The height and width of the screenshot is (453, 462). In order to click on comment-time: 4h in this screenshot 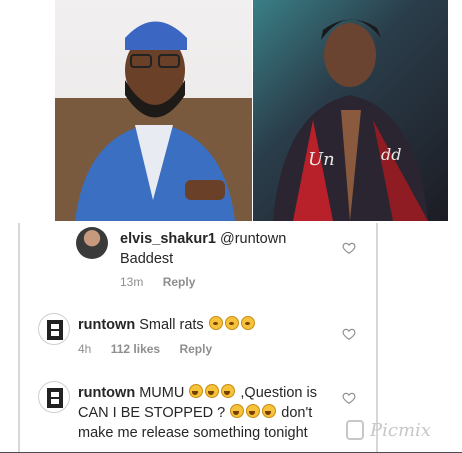, I will do `click(85, 349)`.